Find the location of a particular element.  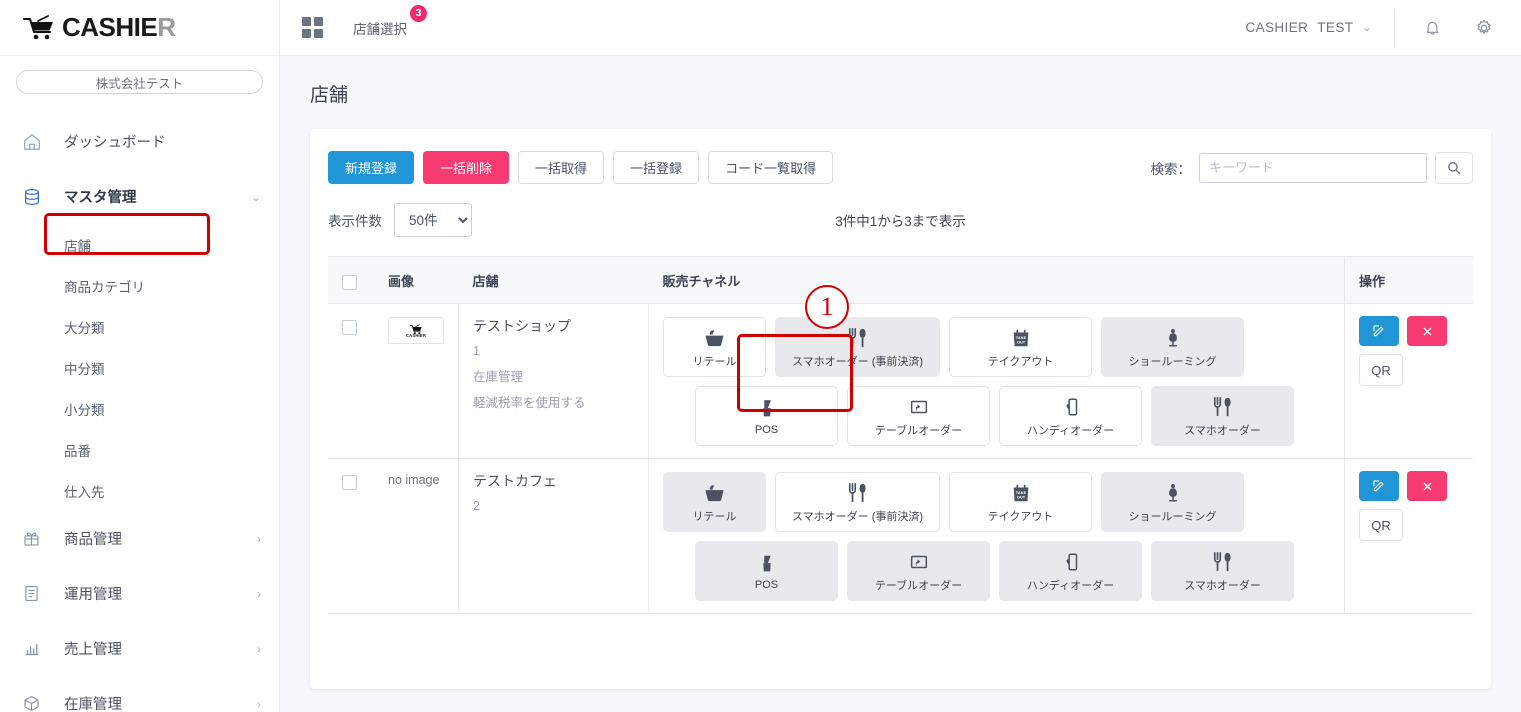

row-image-cell: no image is located at coordinates (416, 536).